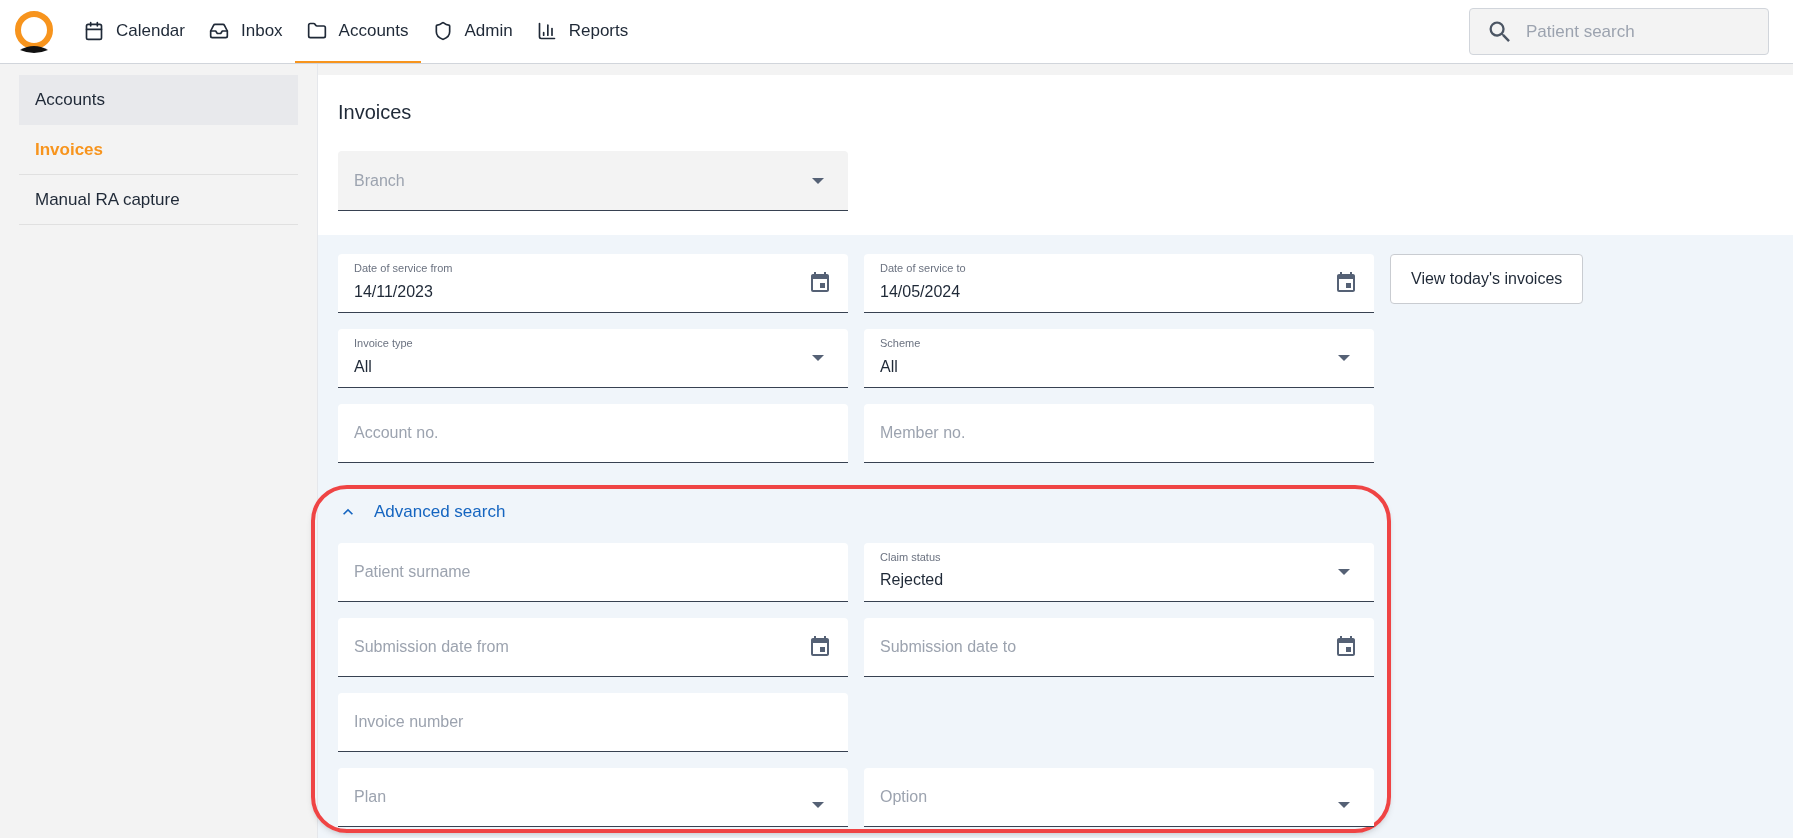 The image size is (1793, 838). What do you see at coordinates (371, 796) in the screenshot?
I see `field-placeholder: Plan` at bounding box center [371, 796].